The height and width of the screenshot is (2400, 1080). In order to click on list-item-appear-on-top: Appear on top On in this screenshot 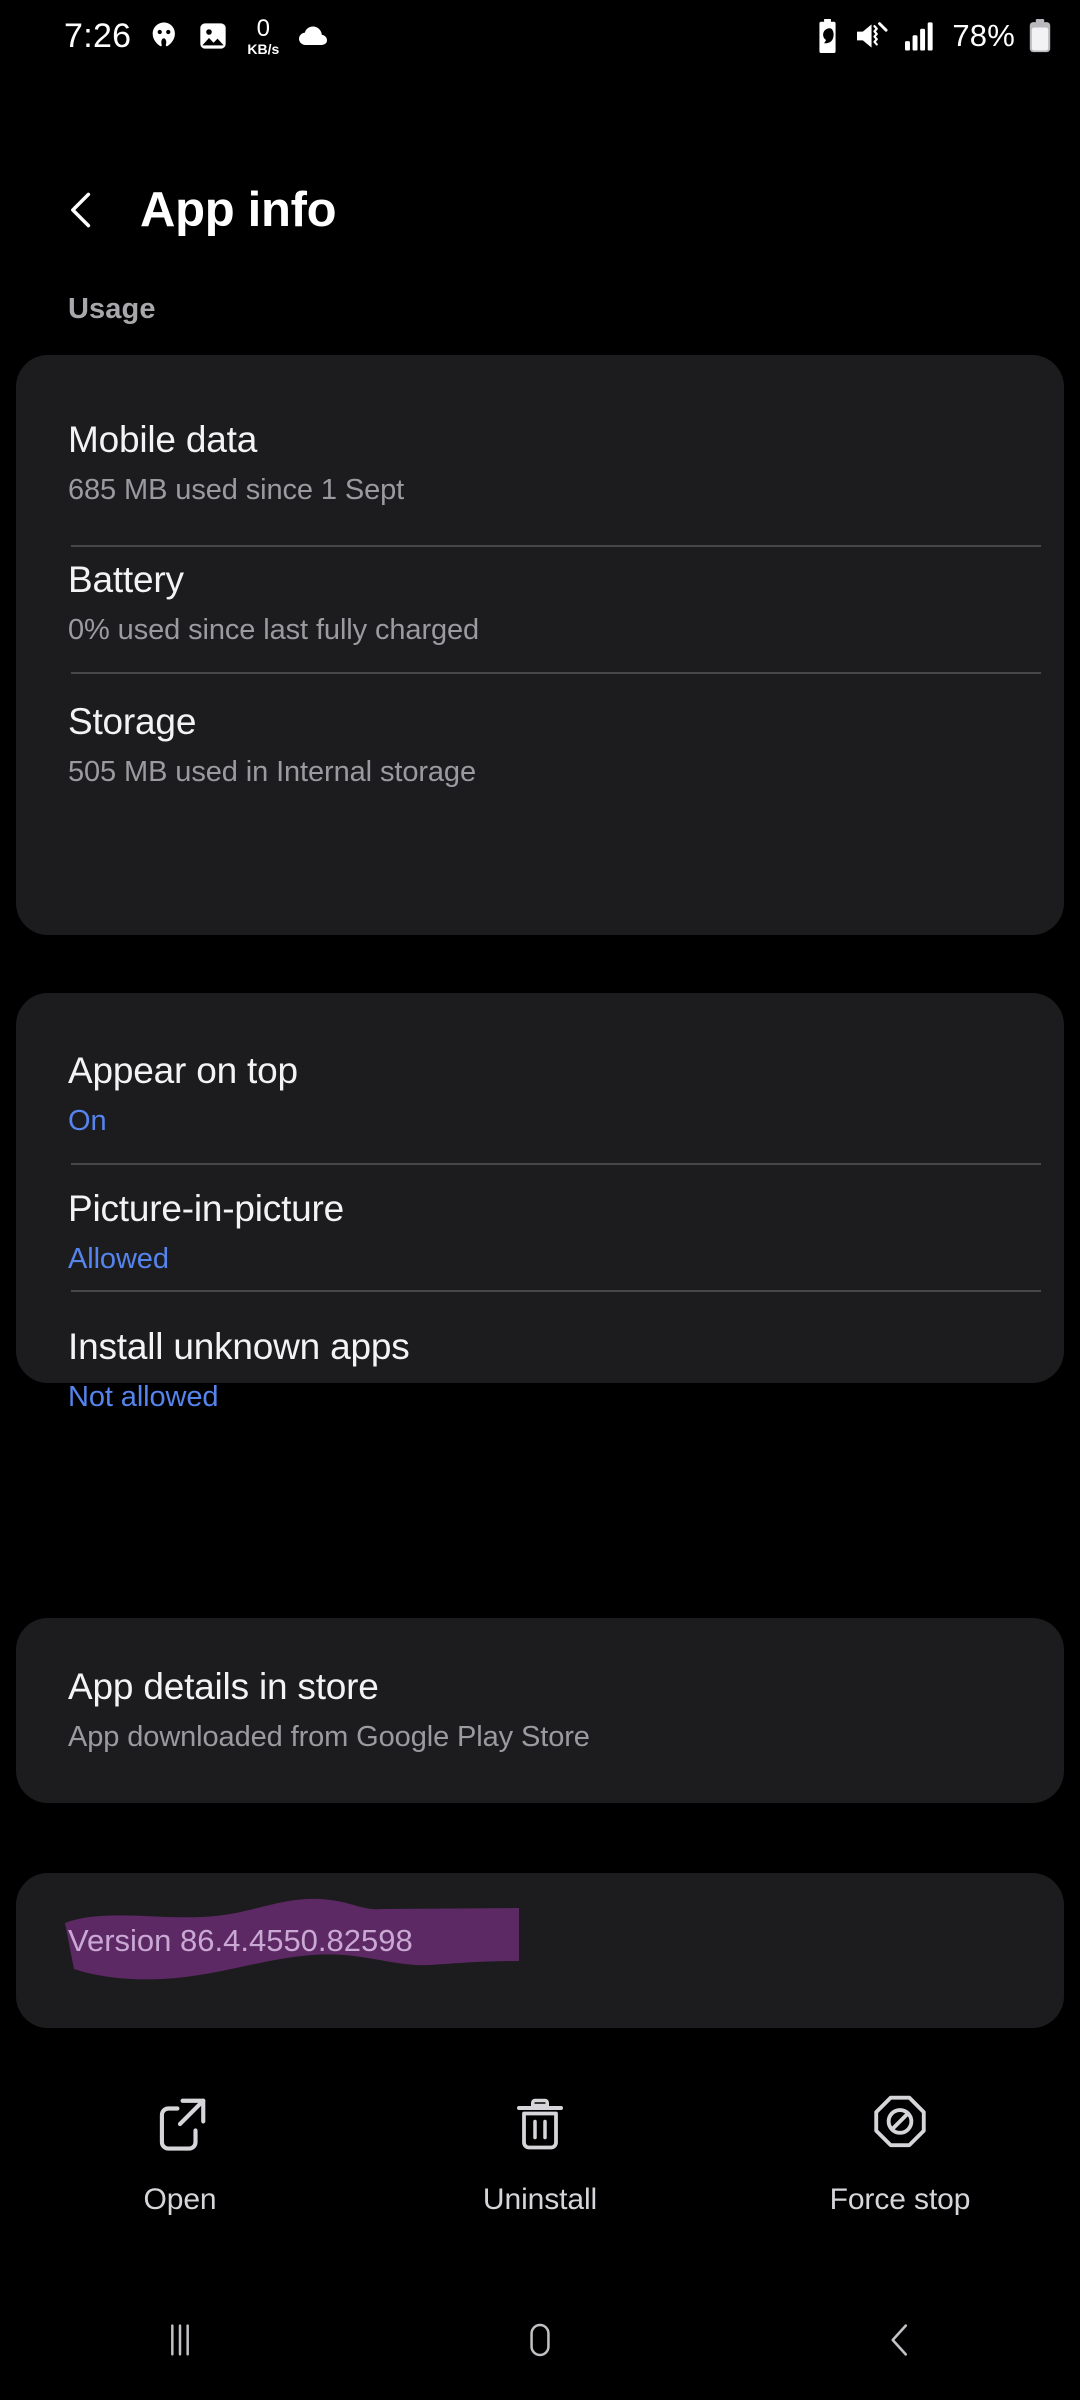, I will do `click(540, 1065)`.